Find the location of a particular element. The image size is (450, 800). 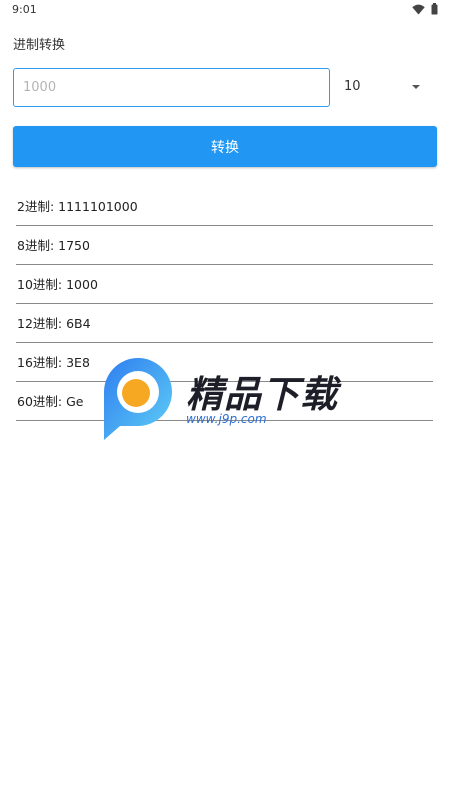

chevron-down-icon is located at coordinates (416, 87).